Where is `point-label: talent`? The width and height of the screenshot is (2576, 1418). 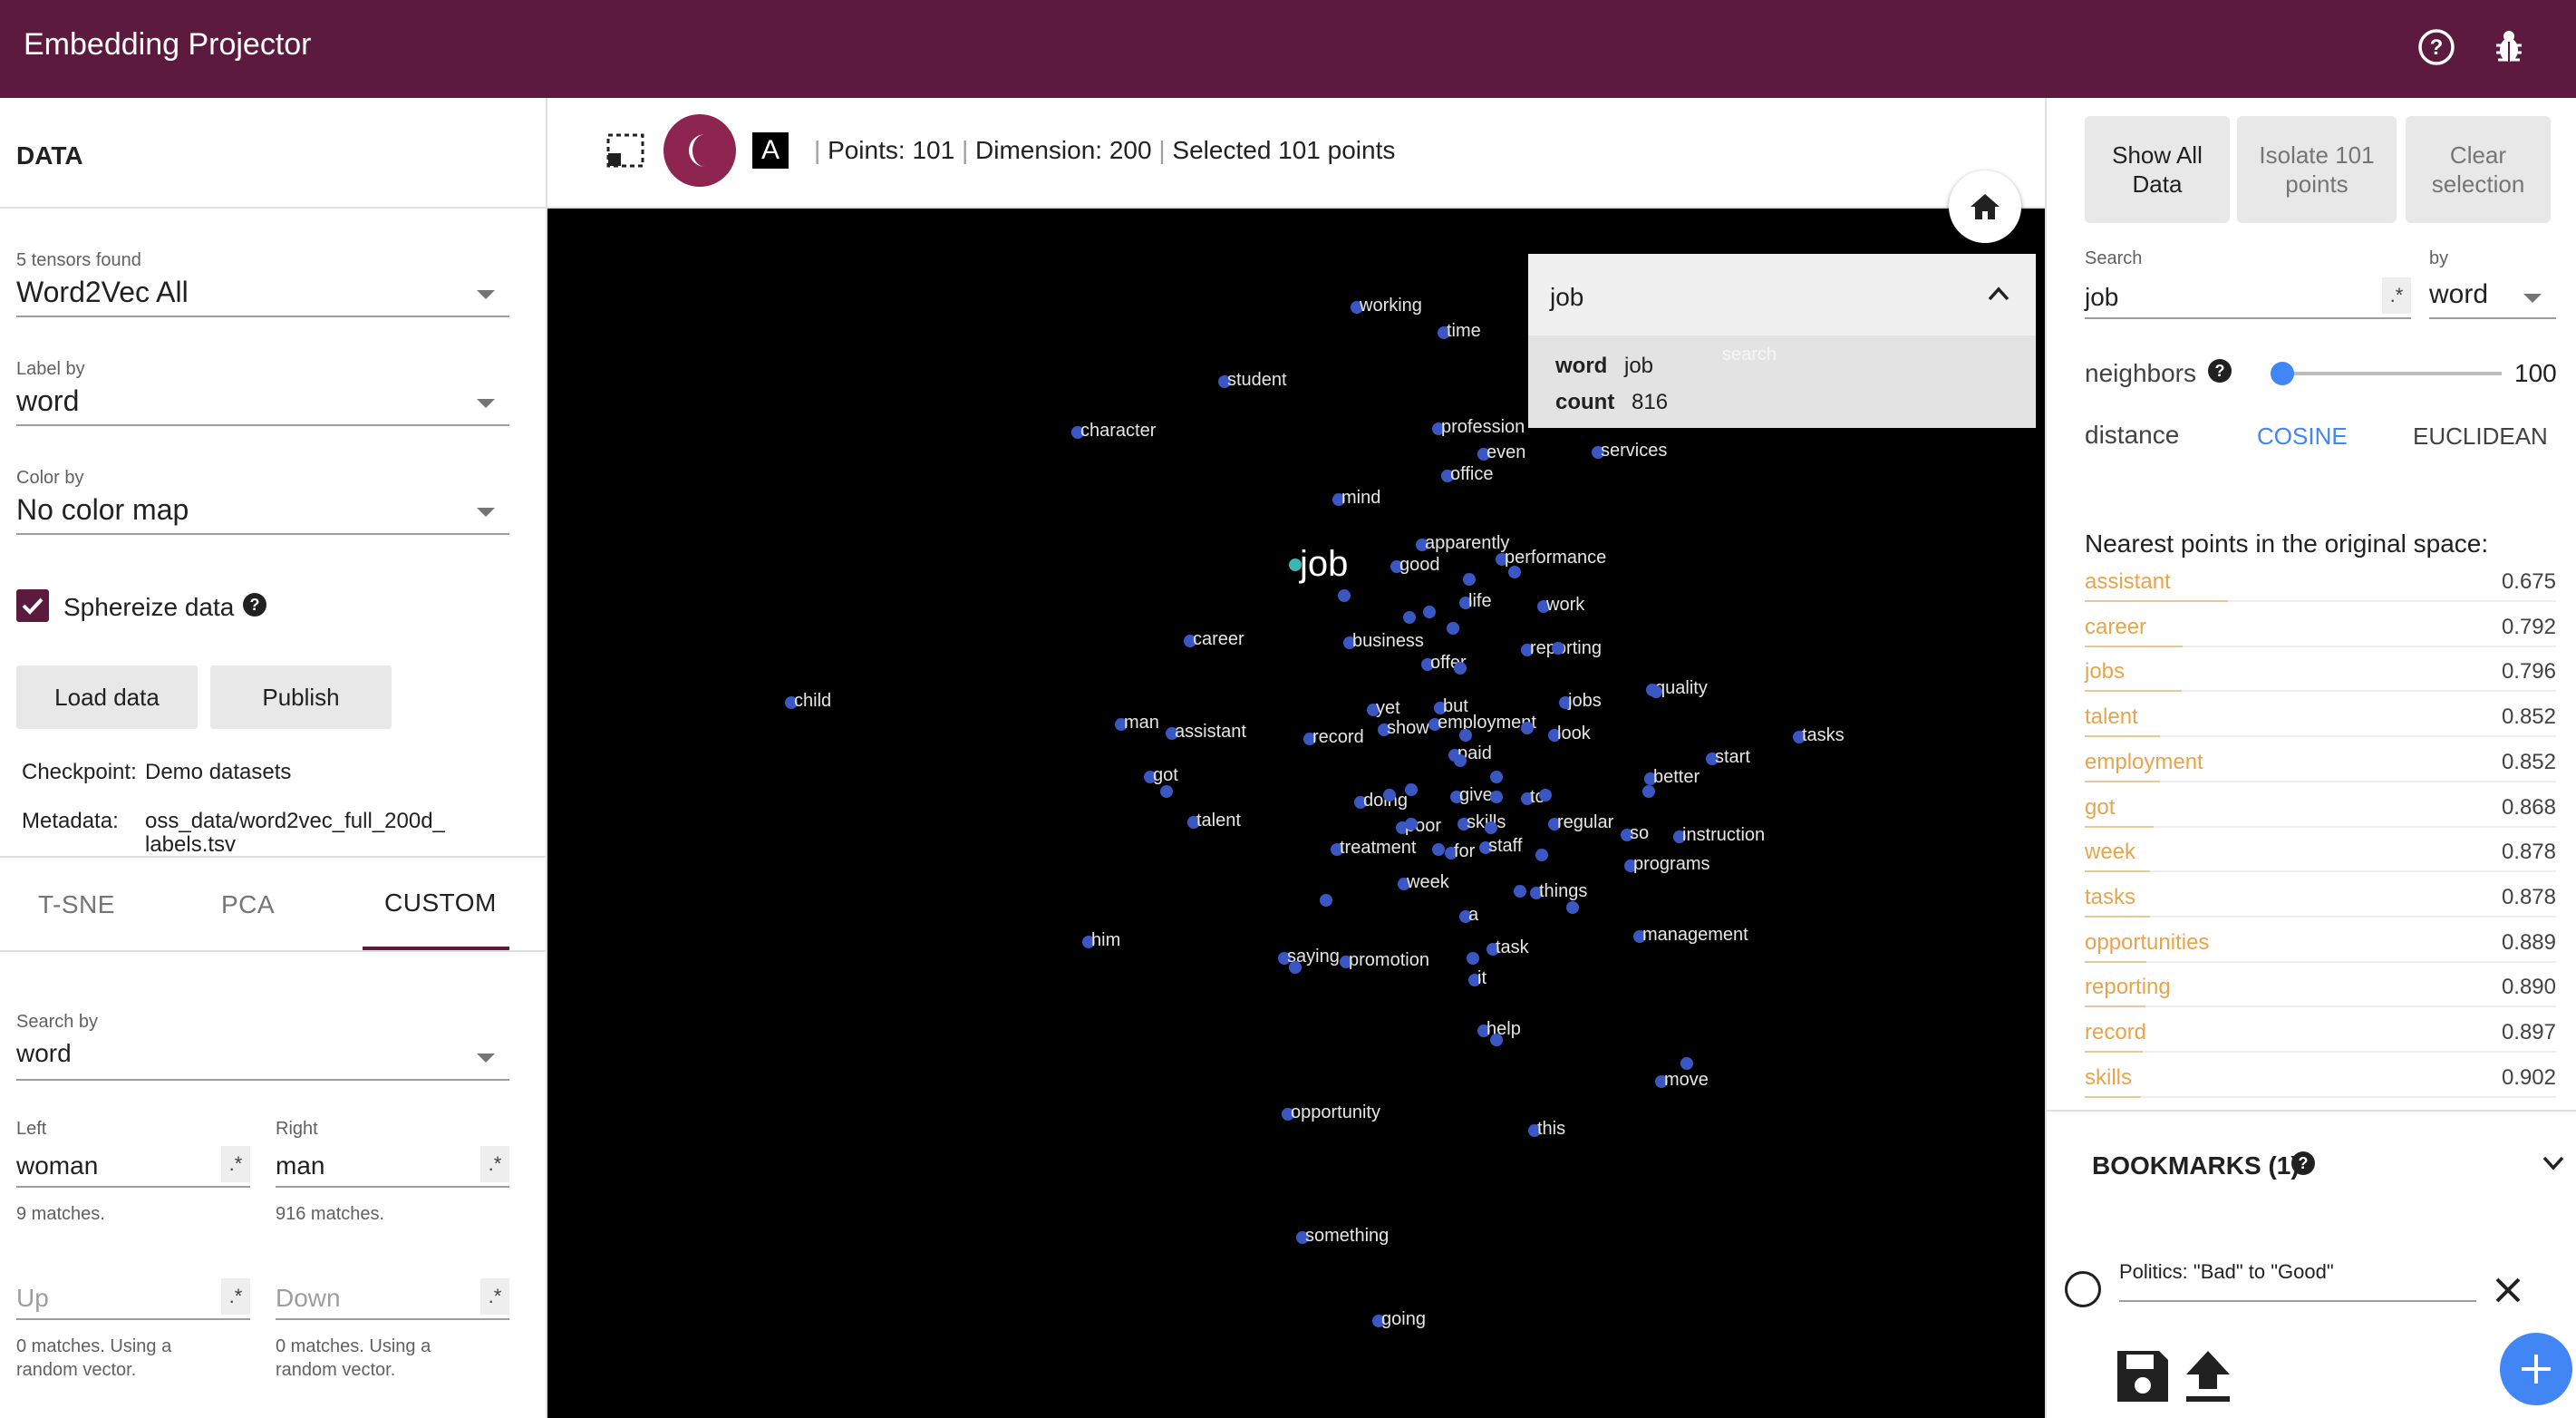 point-label: talent is located at coordinates (1218, 821).